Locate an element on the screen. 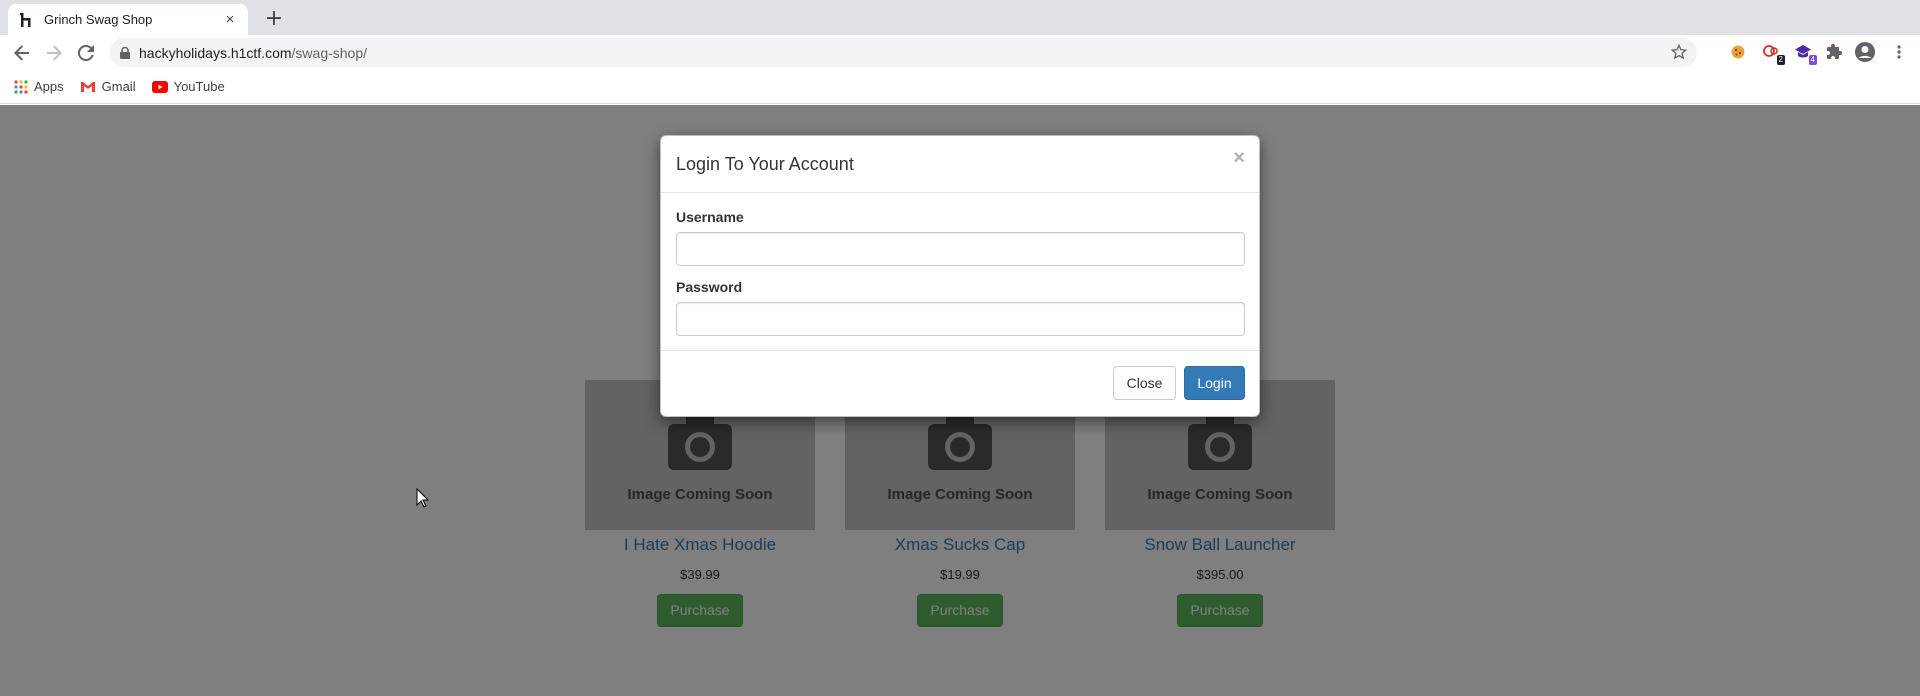  bookmarks-bar: Apps Gmail YouTube is located at coordinates (960, 87).